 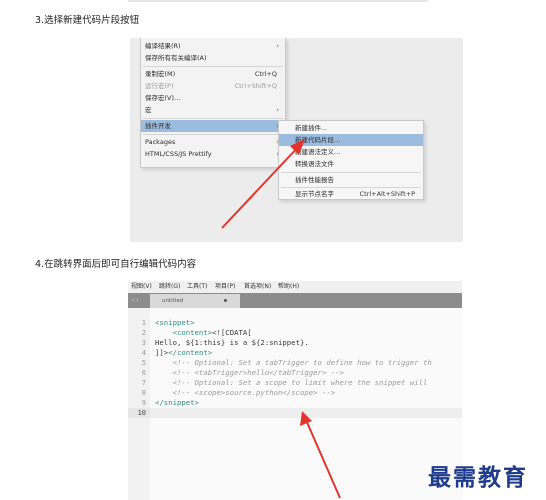 I want to click on code-token: <snippet>, so click(x=175, y=322).